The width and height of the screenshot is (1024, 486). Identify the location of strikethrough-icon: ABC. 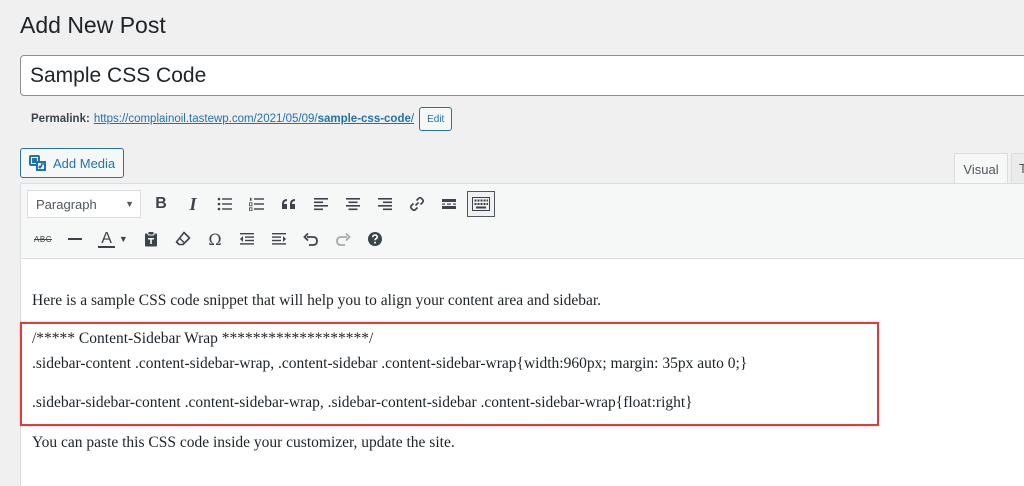
(43, 239).